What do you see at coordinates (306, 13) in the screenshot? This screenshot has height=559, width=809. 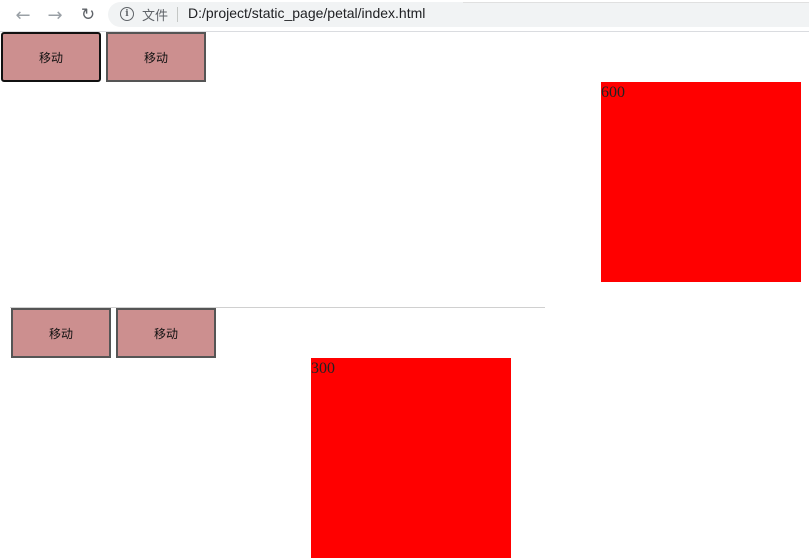 I see `url-text: D:/project/static_page/petal/index.html` at bounding box center [306, 13].